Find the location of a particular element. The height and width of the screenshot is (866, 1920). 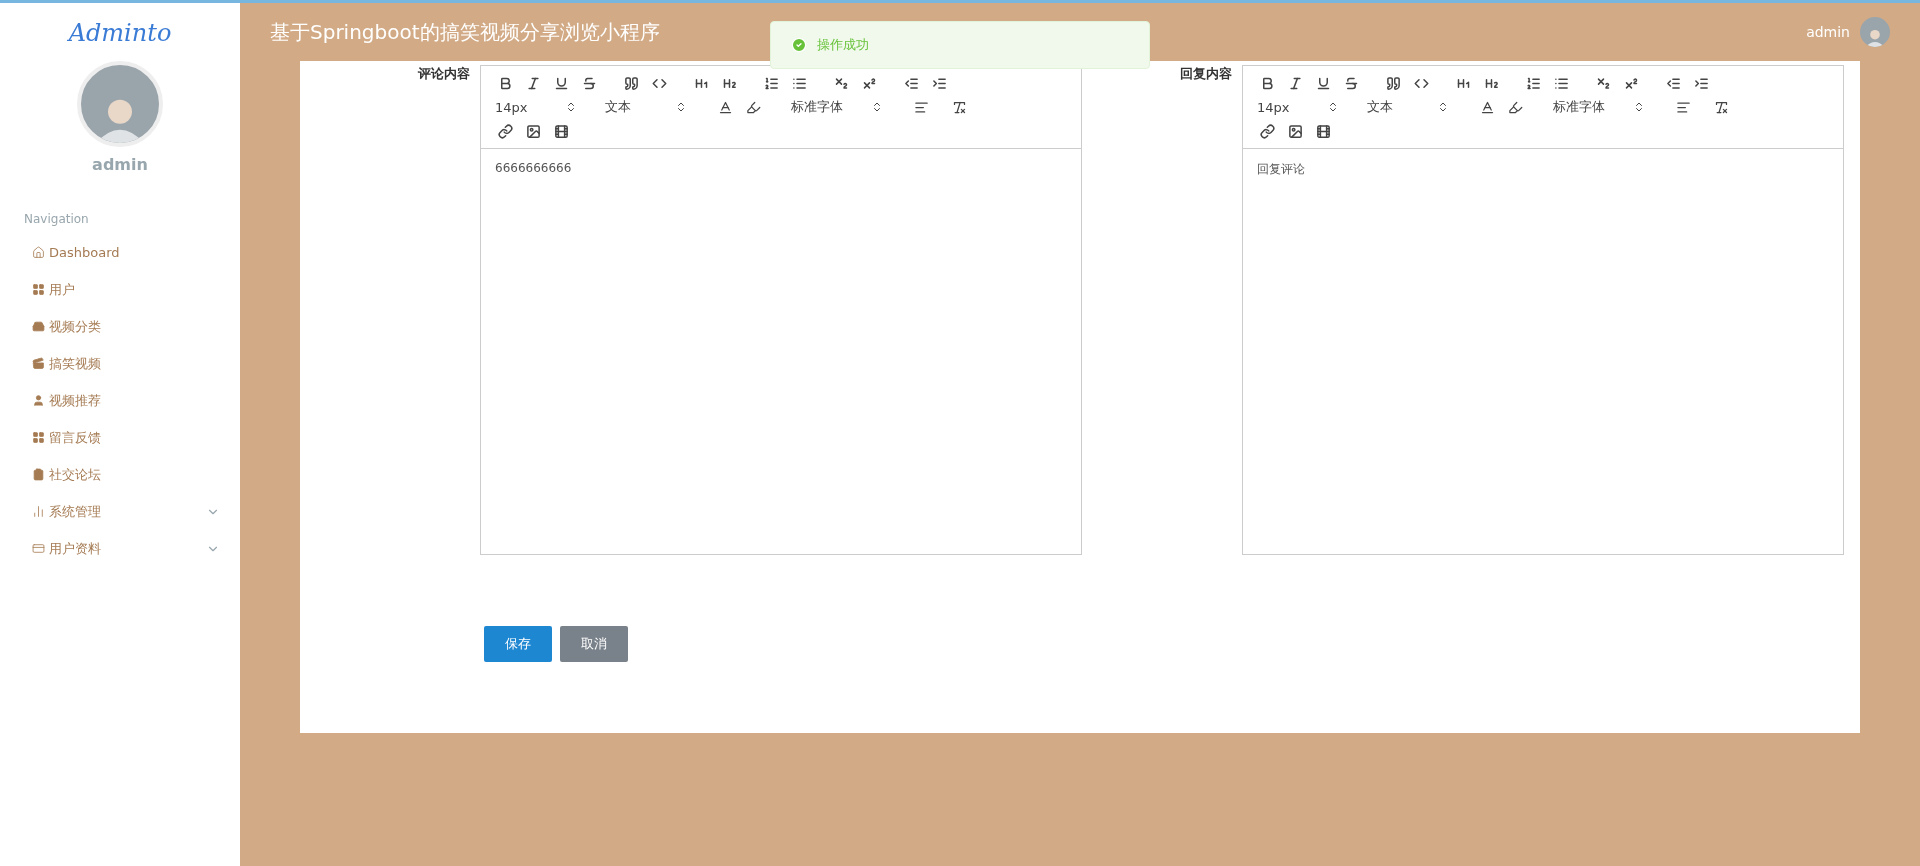

app-title: 基于Springboot的搞笑视频分享浏览小程序 is located at coordinates (465, 32).